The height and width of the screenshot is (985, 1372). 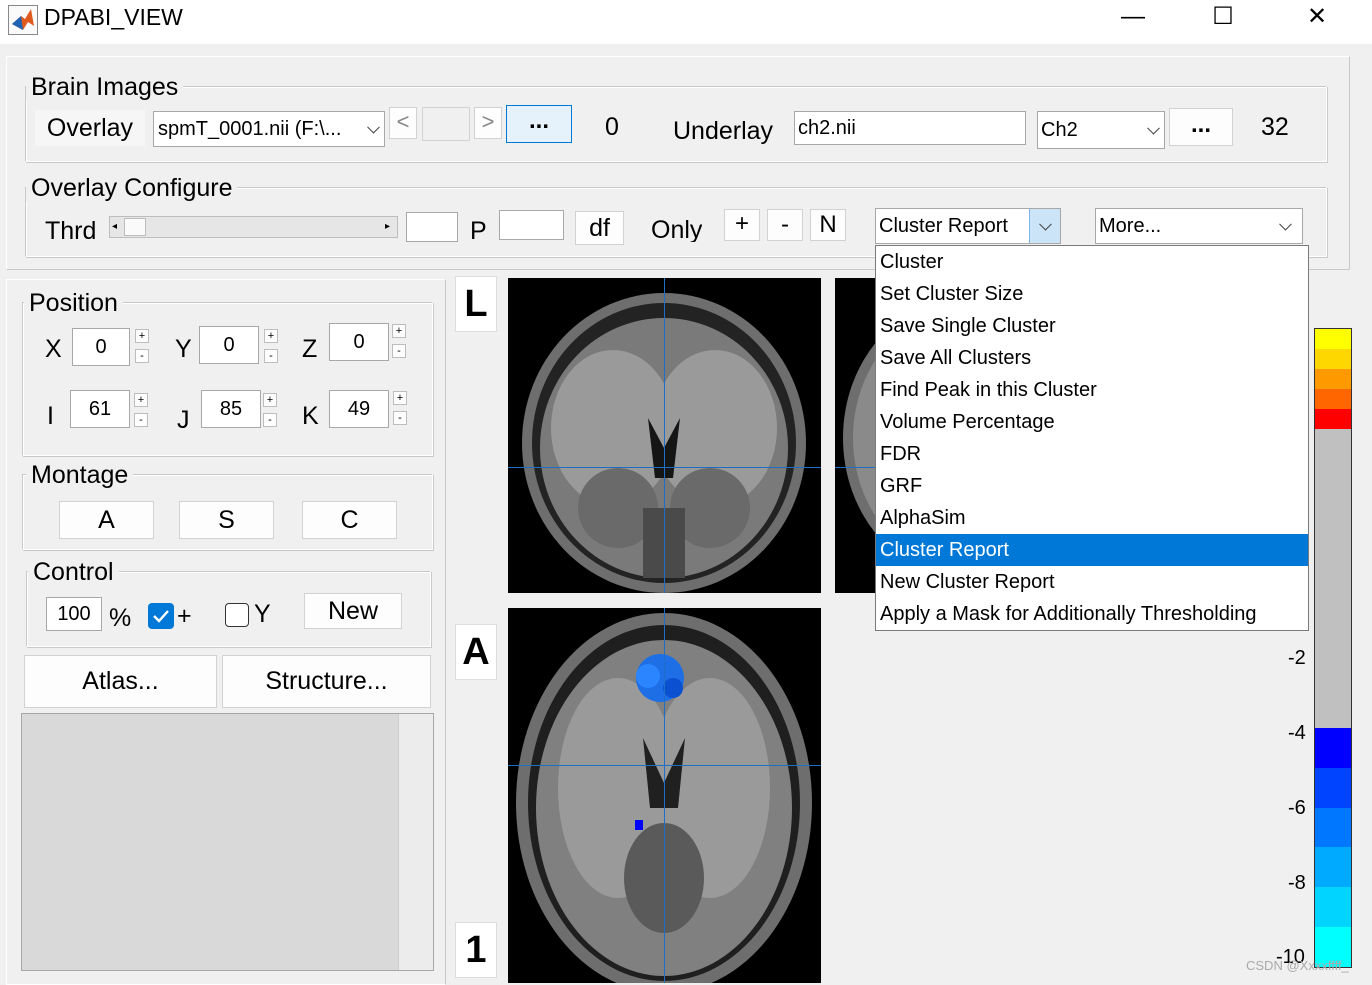 I want to click on cluster-menu-dropdown-toggle, so click(x=1044, y=226).